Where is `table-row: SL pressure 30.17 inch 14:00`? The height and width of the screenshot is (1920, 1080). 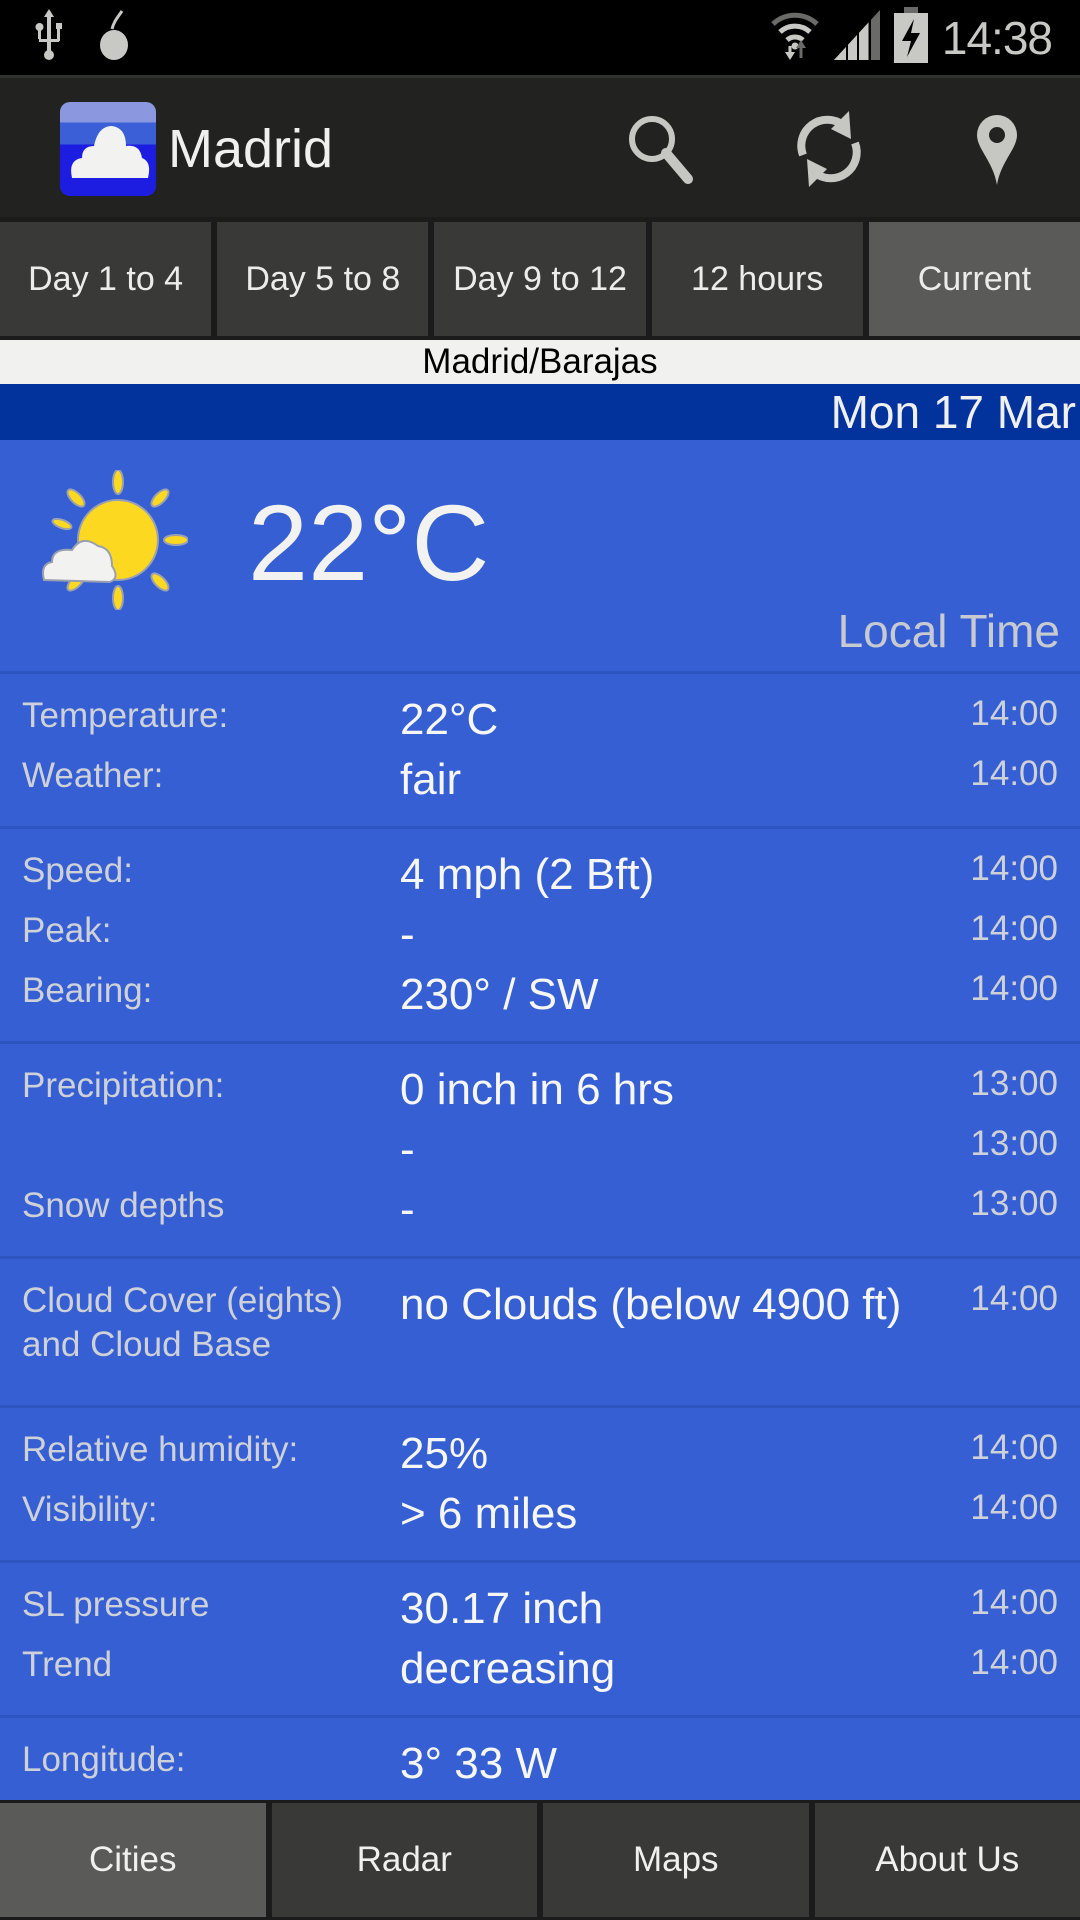
table-row: SL pressure 30.17 inch 14:00 is located at coordinates (540, 1607).